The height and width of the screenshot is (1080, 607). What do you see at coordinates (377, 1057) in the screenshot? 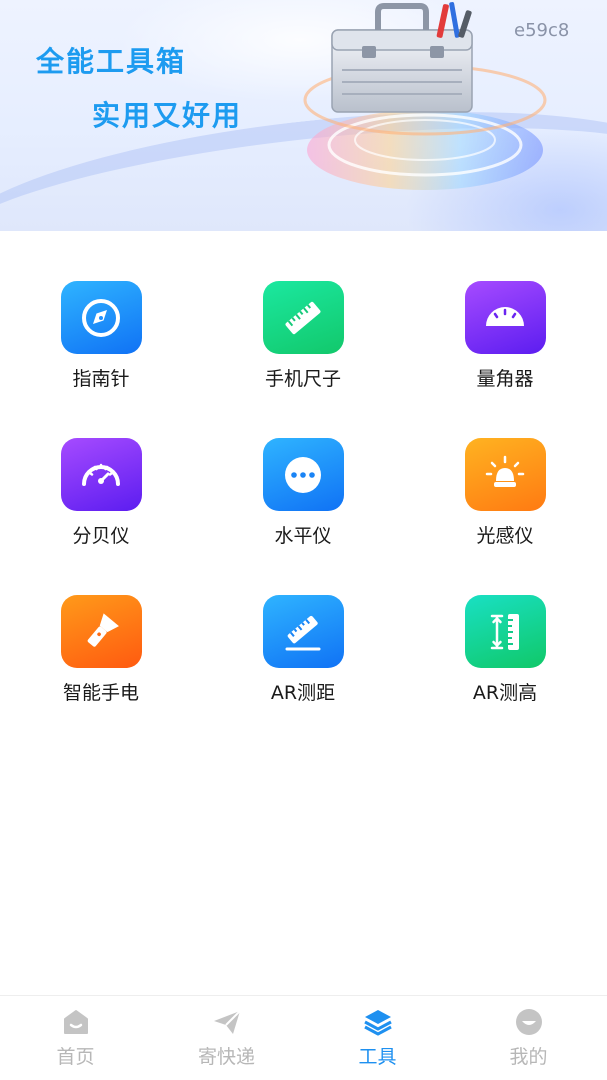
I see `nav-label: 工具` at bounding box center [377, 1057].